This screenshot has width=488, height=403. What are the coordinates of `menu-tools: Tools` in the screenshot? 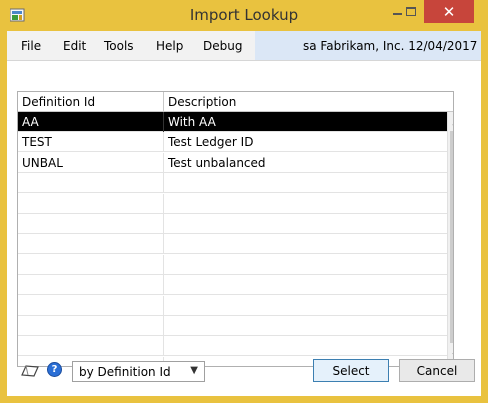 It's located at (119, 46).